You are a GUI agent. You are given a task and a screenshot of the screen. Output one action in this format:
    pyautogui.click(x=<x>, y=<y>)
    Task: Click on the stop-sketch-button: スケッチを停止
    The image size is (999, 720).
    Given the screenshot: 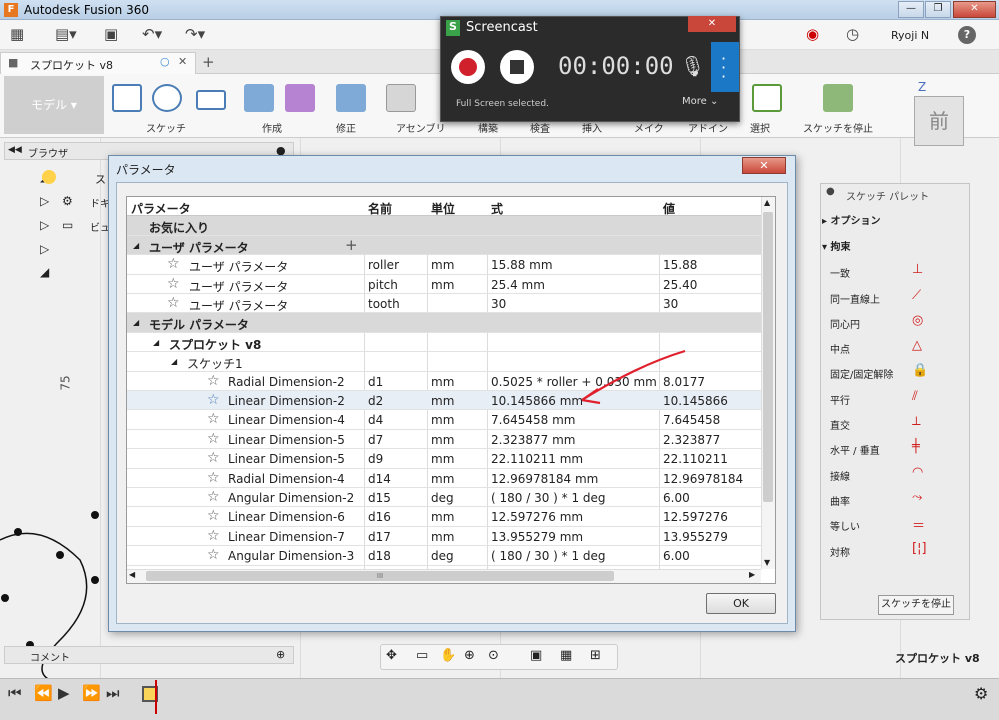 What is the action you would take?
    pyautogui.click(x=916, y=605)
    